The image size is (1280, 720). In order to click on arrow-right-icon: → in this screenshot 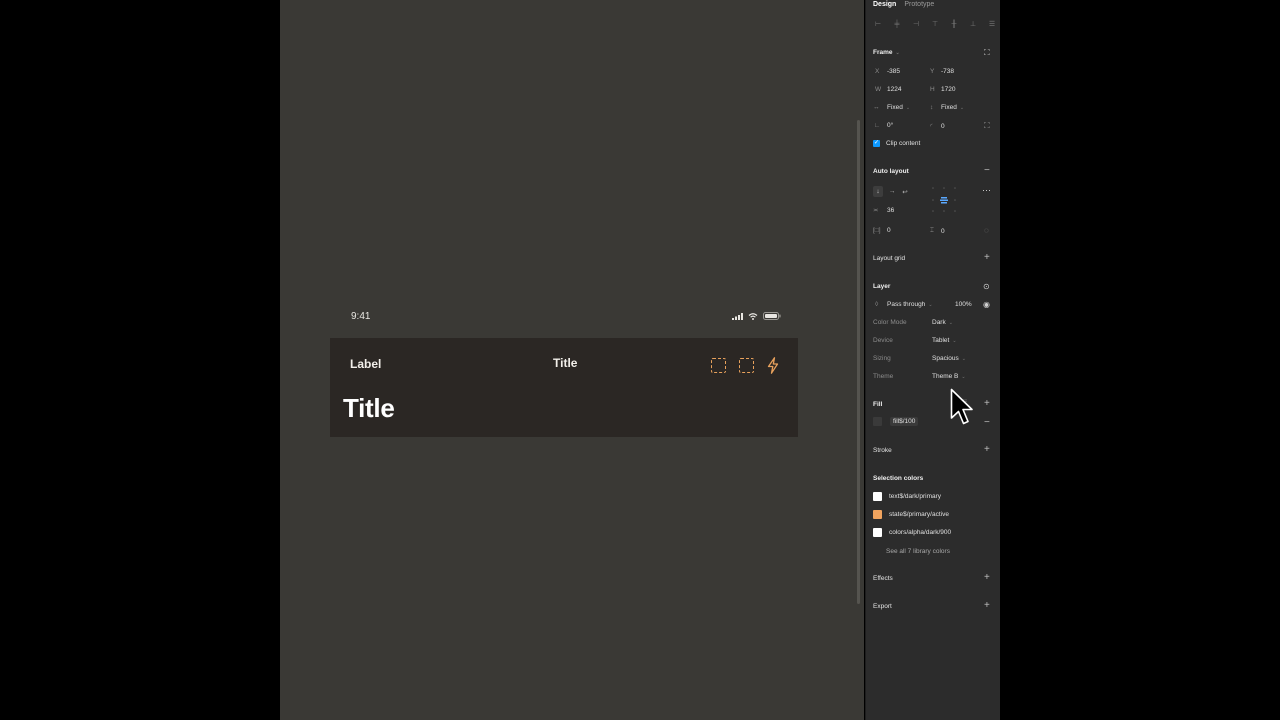, I will do `click(892, 191)`.